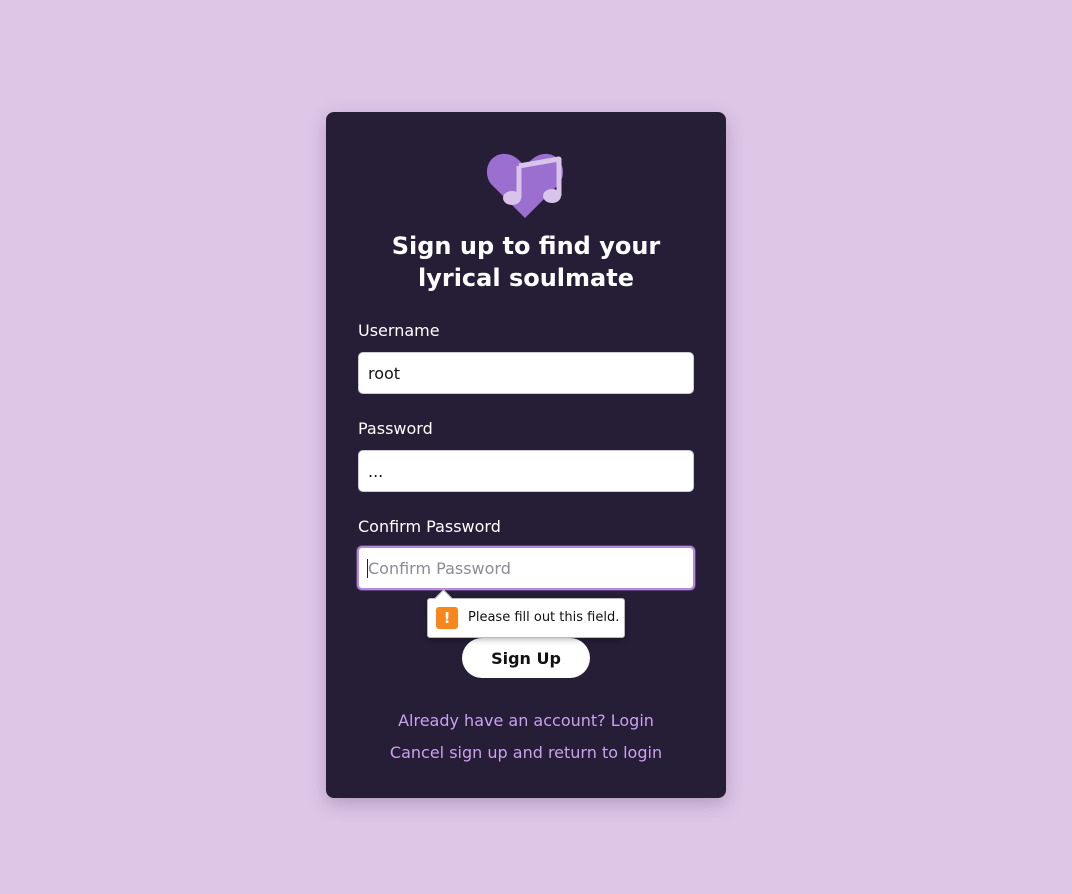 The height and width of the screenshot is (894, 1072). Describe the element at coordinates (525, 185) in the screenshot. I see `heart-music-note-icon` at that location.